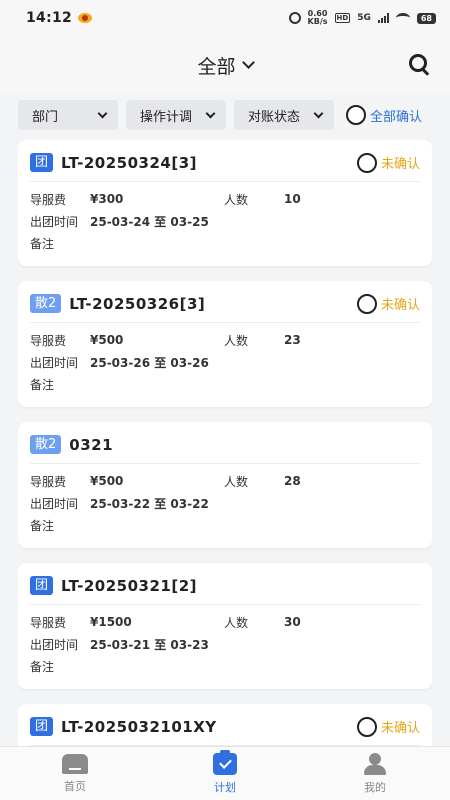 The image size is (450, 800). What do you see at coordinates (216, 66) in the screenshot?
I see `page-title: 全部` at bounding box center [216, 66].